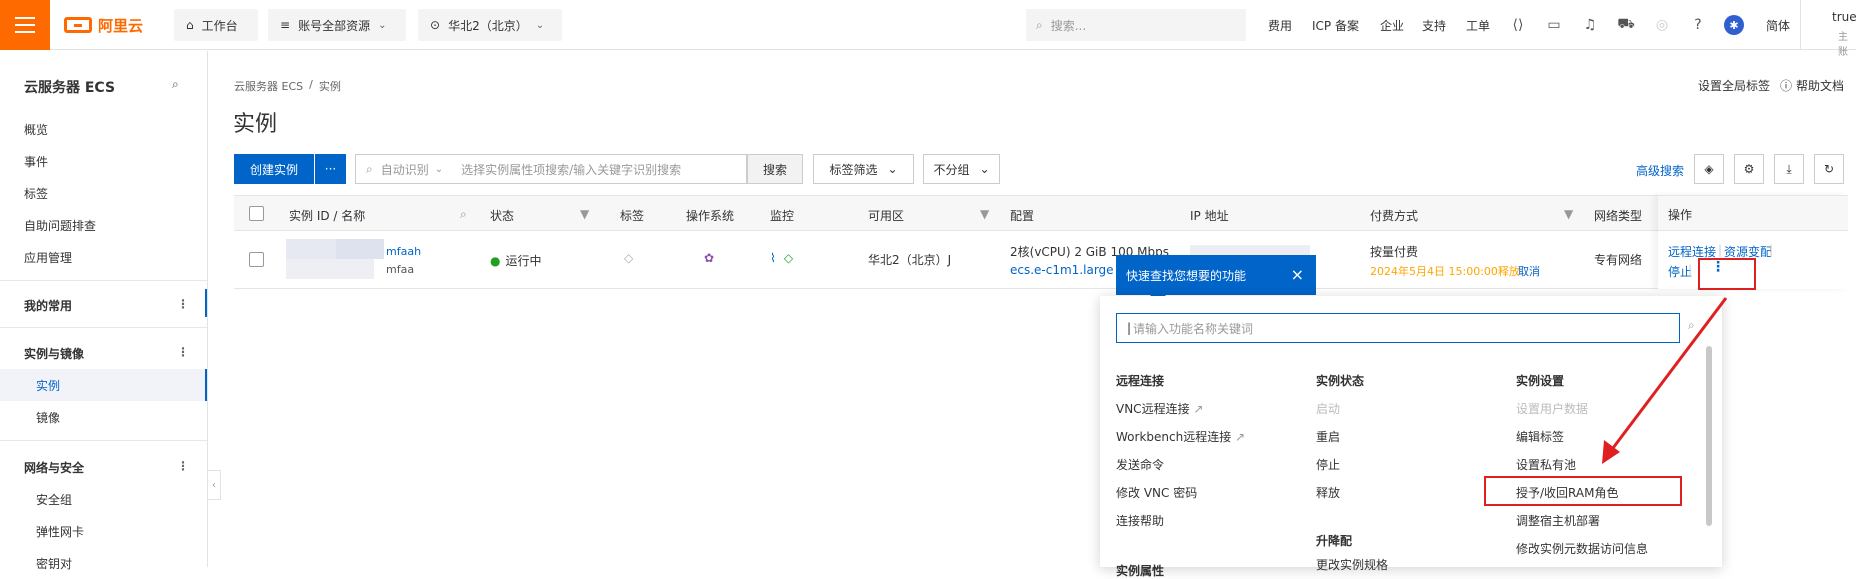 Image resolution: width=1856 pixels, height=579 pixels. I want to click on gear-icon: ⚙, so click(1749, 169).